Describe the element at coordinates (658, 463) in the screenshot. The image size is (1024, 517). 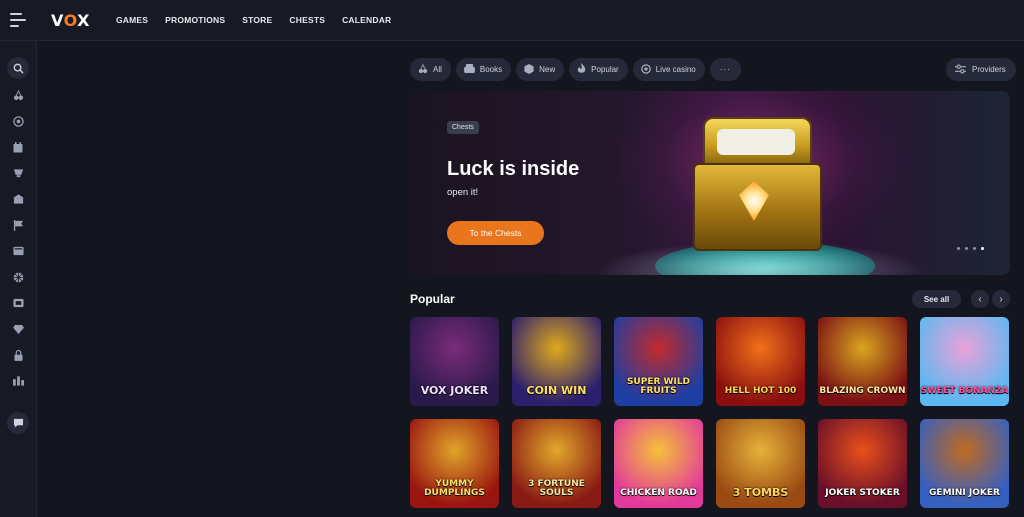
I see `game-tile: CHICKEN ROAD` at that location.